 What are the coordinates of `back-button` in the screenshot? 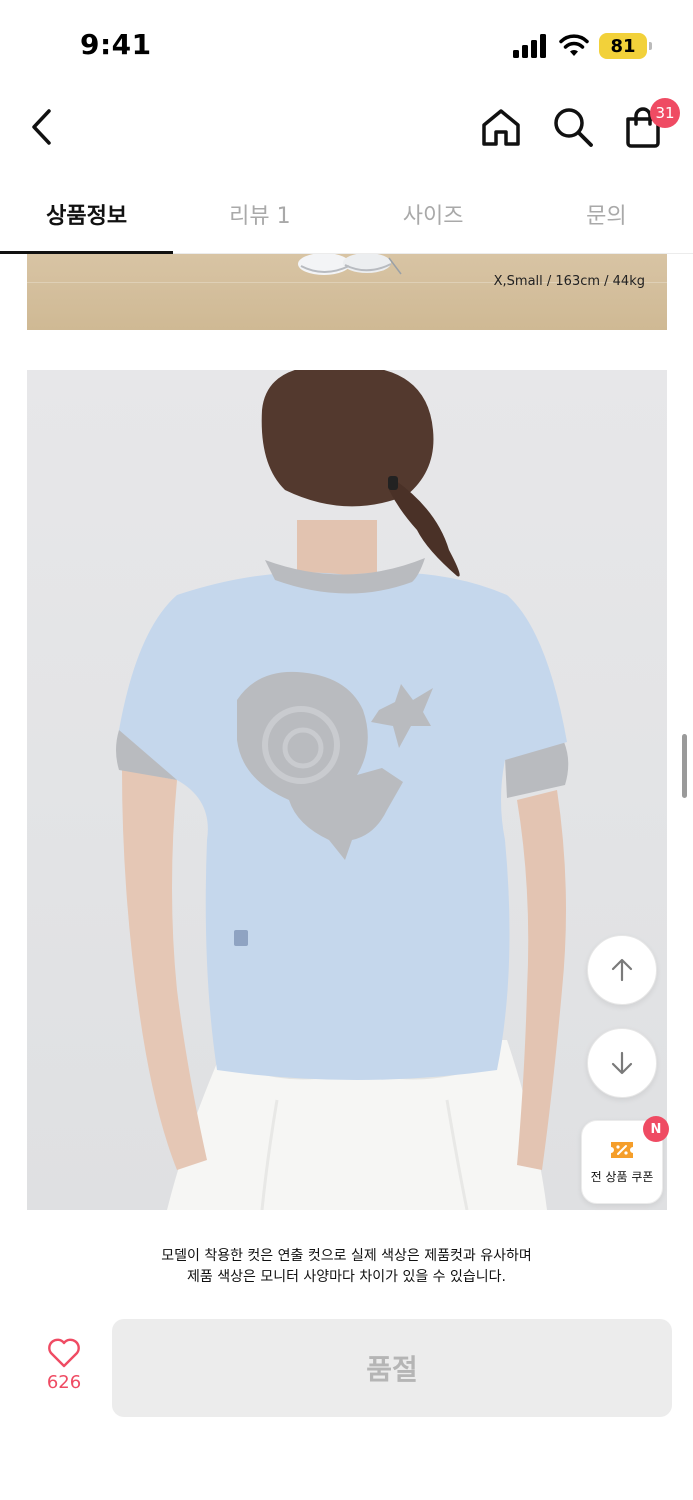 It's located at (42, 127).